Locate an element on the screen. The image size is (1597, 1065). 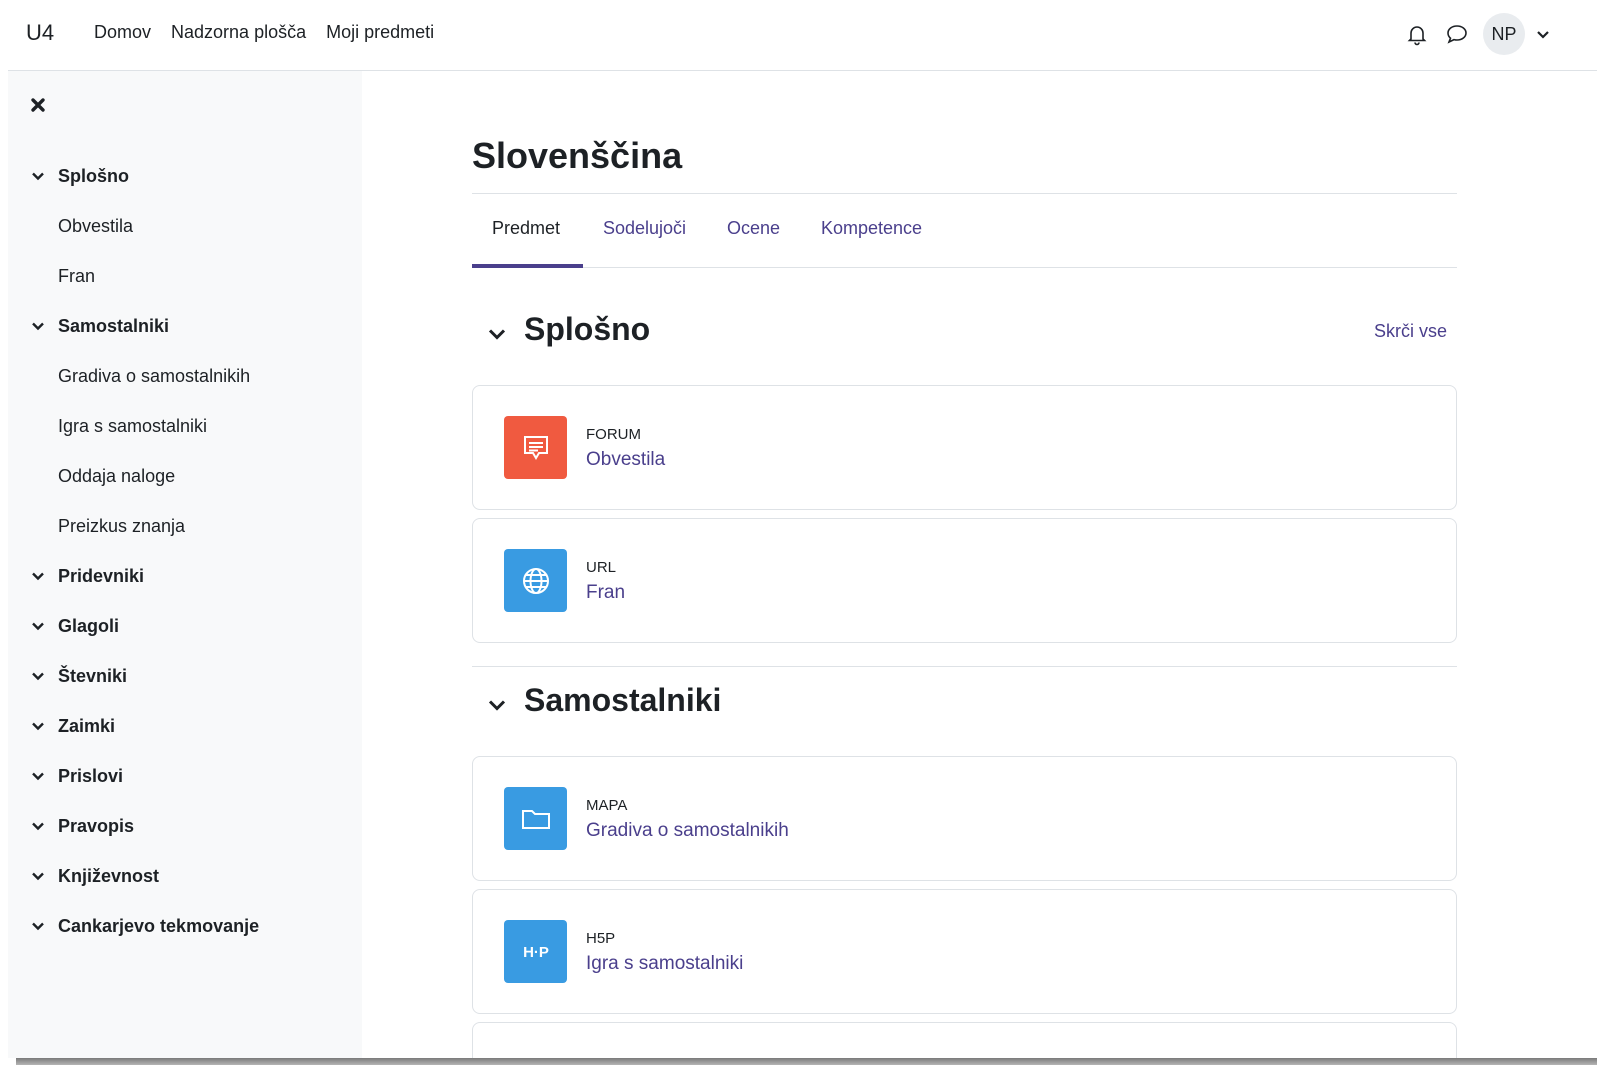
index-activity-obvestila: Obvestila is located at coordinates (185, 226).